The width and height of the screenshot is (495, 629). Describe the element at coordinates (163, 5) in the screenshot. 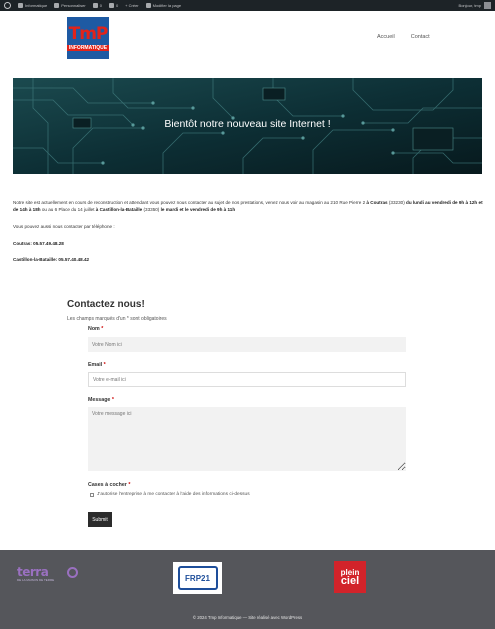

I see `admin-bar-edit-page: Modifier la page` at that location.